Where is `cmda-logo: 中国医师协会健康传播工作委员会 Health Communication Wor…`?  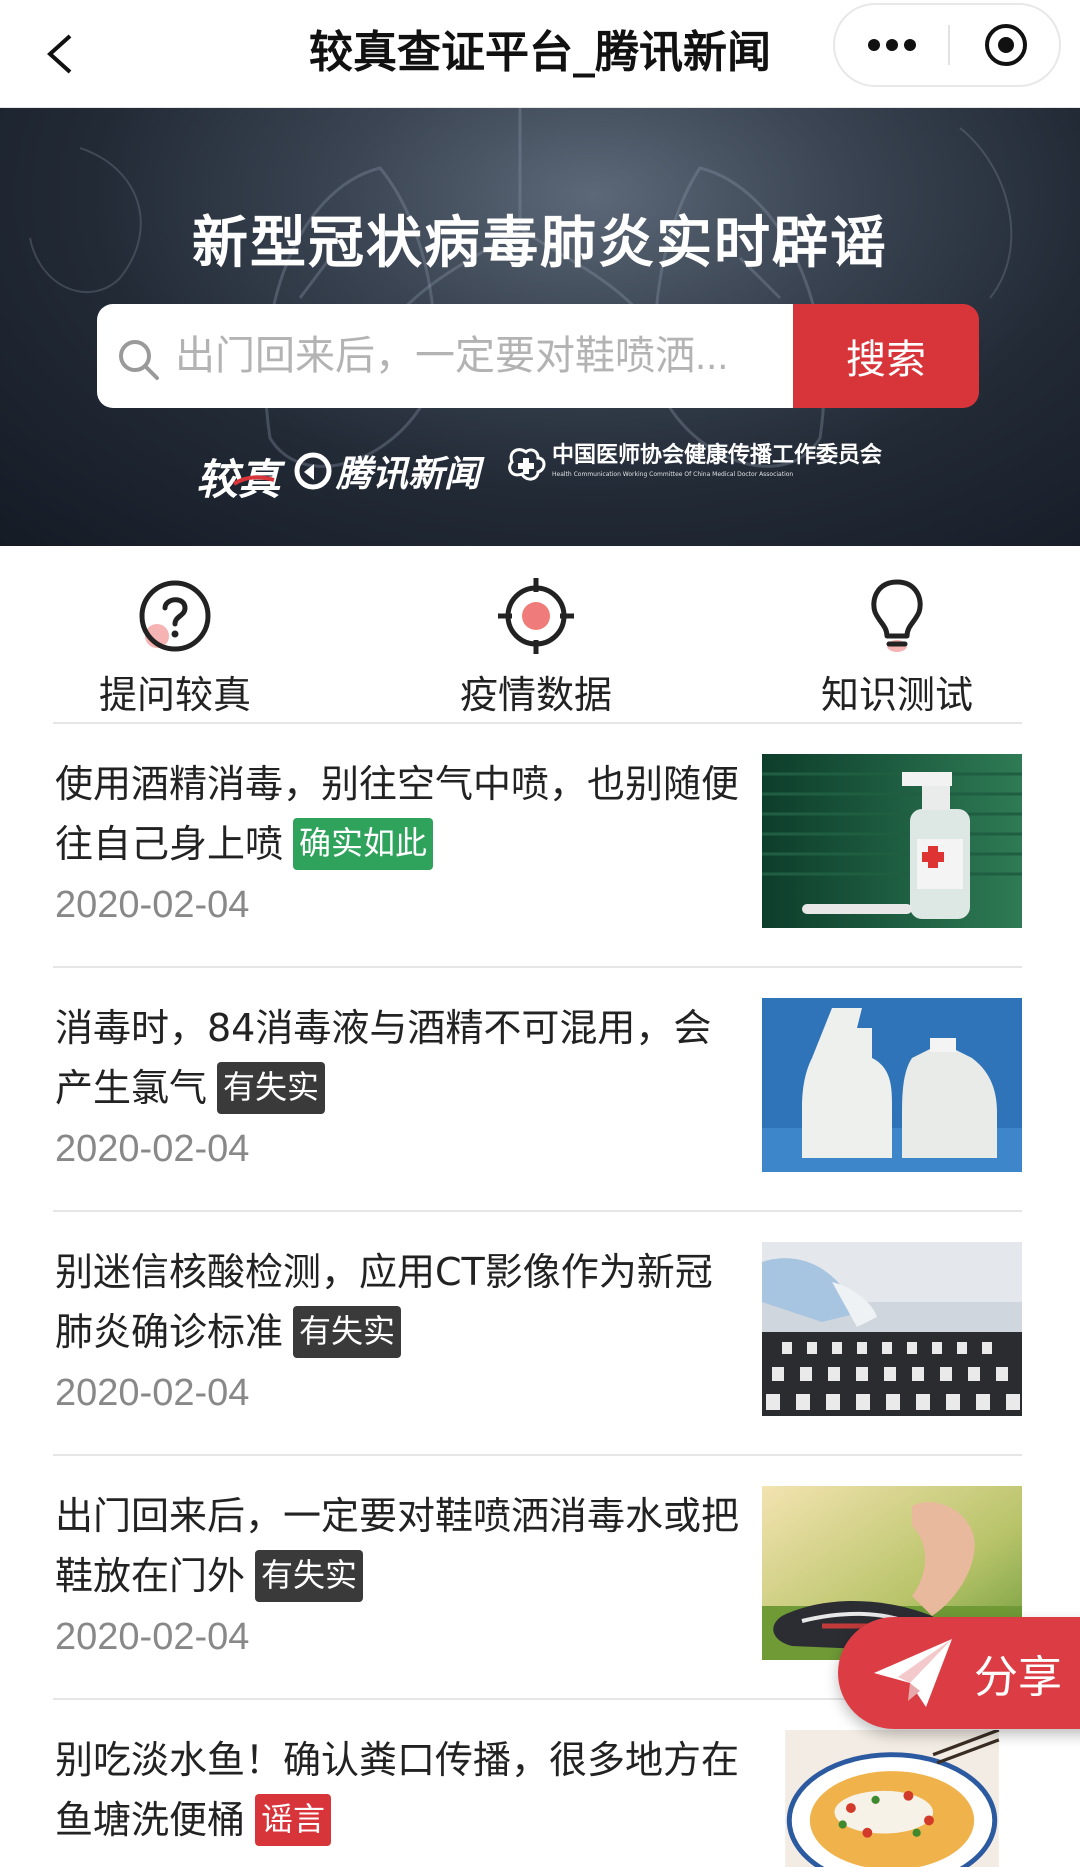 cmda-logo: 中国医师协会健康传播工作委员会 Health Communication Wor… is located at coordinates (693, 470).